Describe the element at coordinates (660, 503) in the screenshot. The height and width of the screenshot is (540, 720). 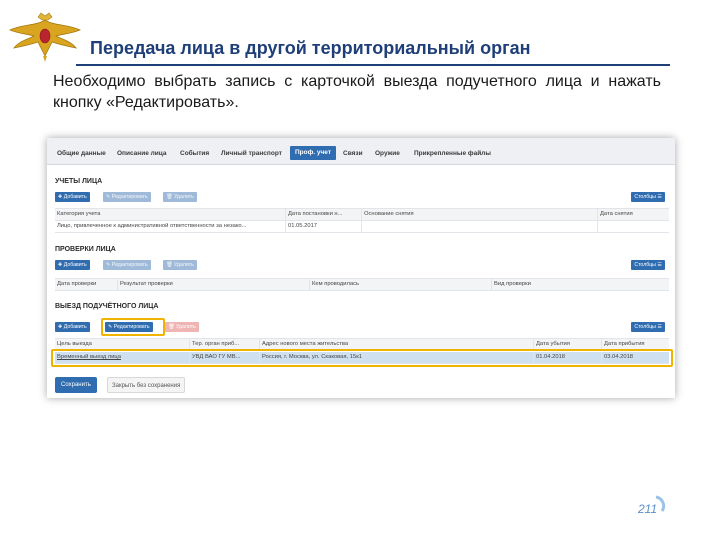
I see `page-arc-icon` at that location.